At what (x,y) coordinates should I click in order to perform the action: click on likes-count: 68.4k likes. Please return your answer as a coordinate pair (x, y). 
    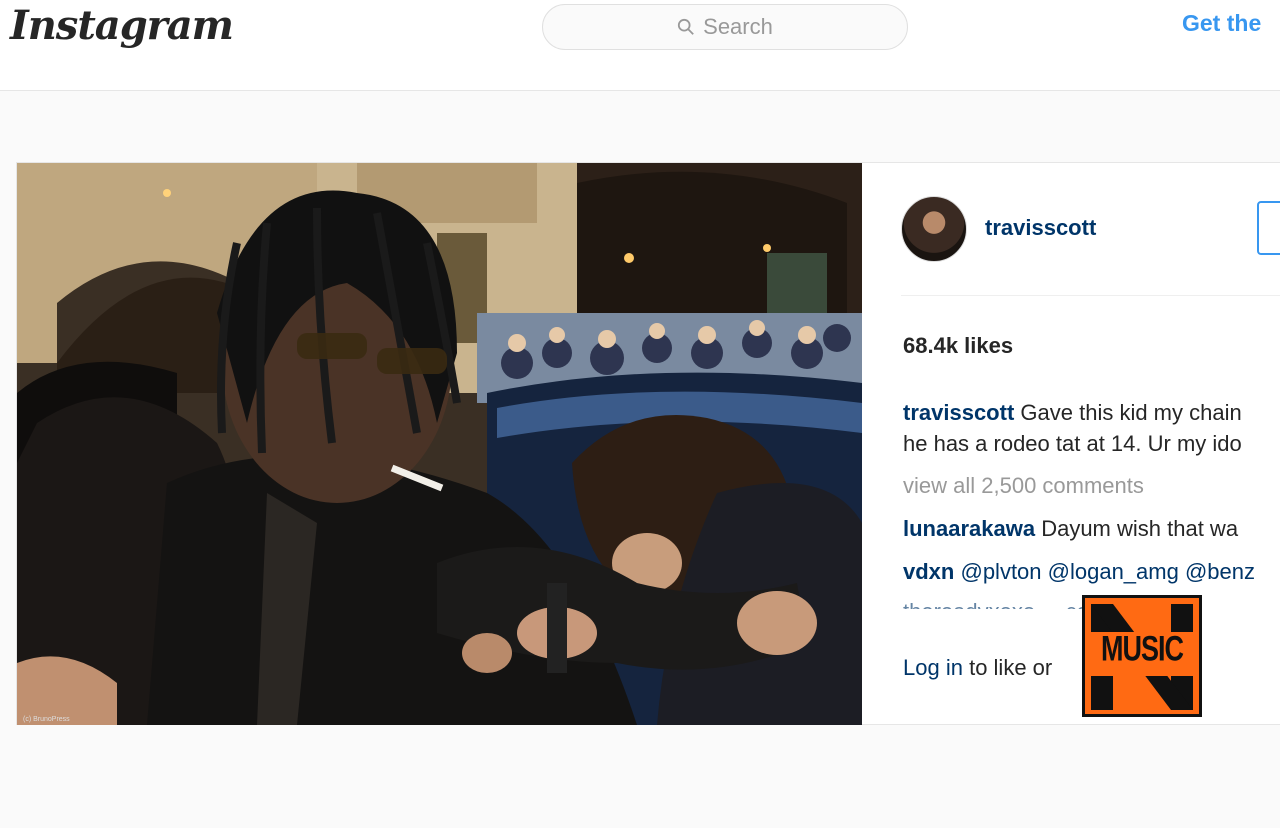
    Looking at the image, I should click on (958, 345).